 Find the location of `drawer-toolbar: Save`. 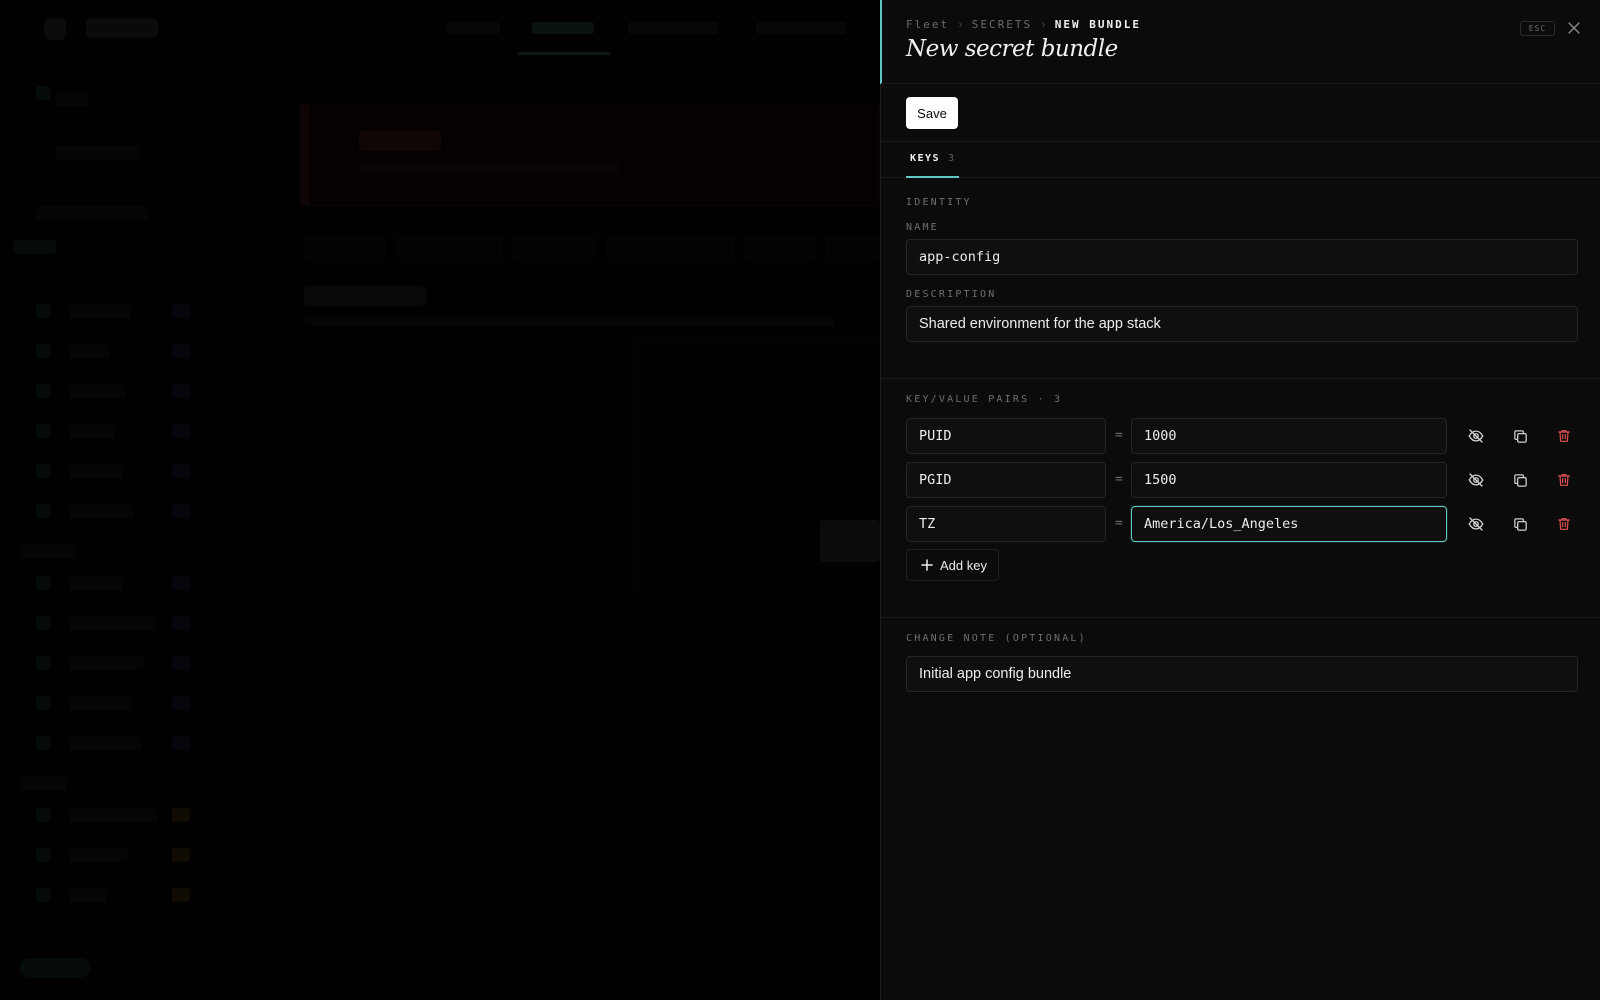

drawer-toolbar: Save is located at coordinates (1240, 113).